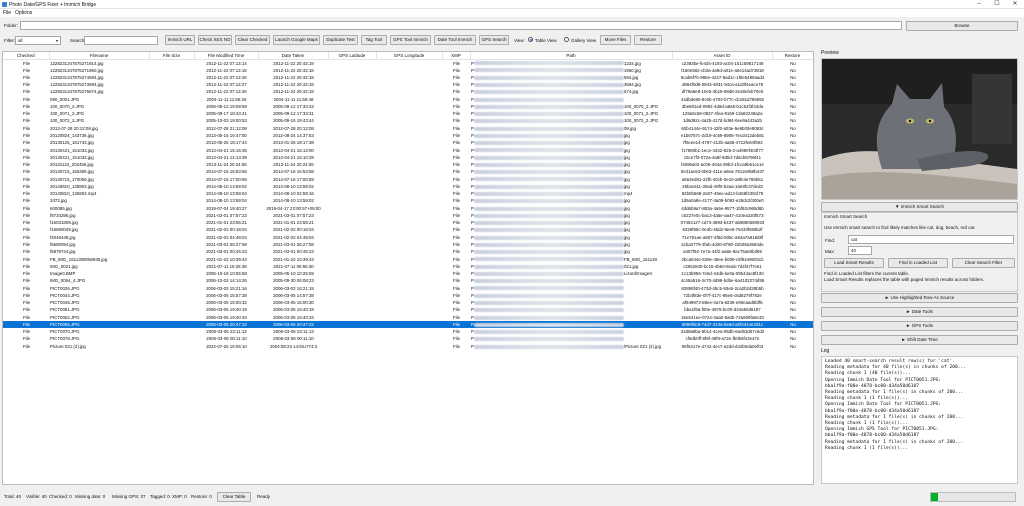 This screenshot has width=1024, height=506. I want to click on filter-select: all ▾, so click(38, 40).